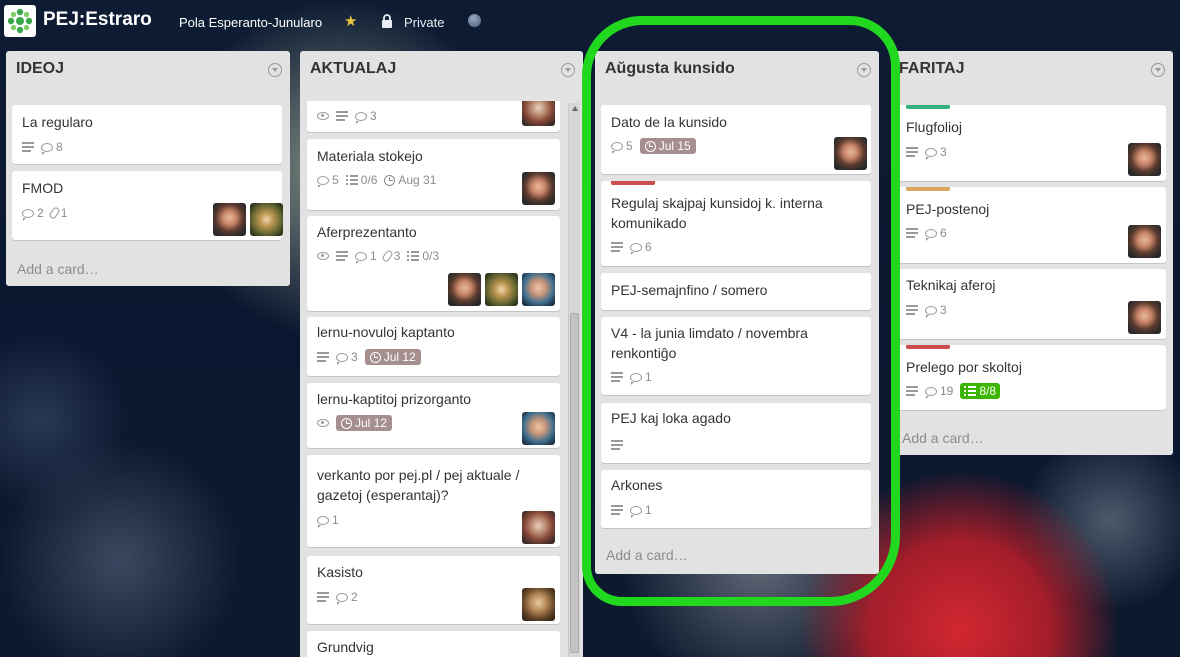 This screenshot has width=1180, height=657. I want to click on attachments-badge: 3, so click(390, 256).